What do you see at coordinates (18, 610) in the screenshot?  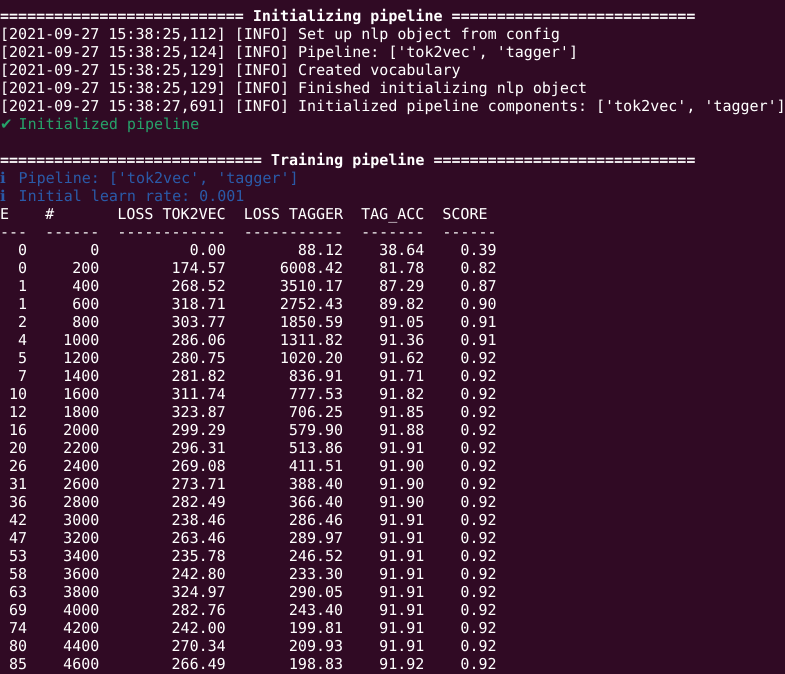 I see `table-cell: 69` at bounding box center [18, 610].